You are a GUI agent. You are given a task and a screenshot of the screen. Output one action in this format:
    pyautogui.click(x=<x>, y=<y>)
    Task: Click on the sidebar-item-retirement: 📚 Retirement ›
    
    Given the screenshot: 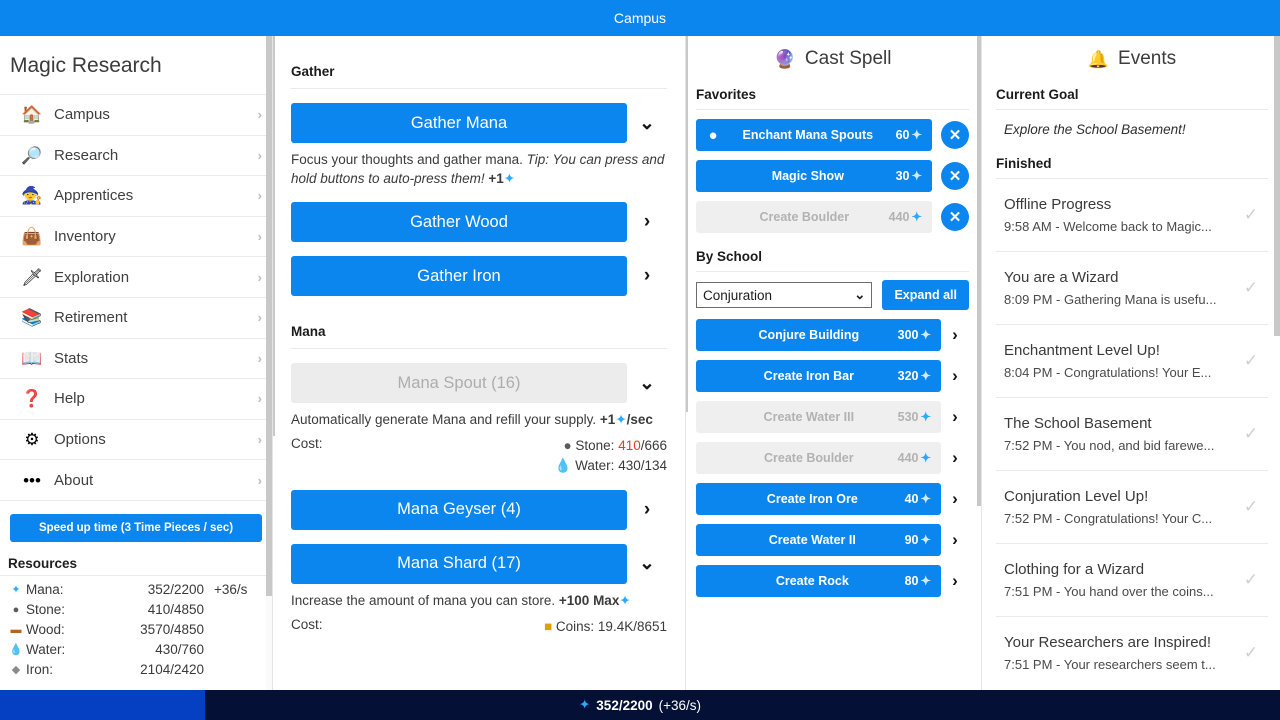 What is the action you would take?
    pyautogui.click(x=136, y=318)
    